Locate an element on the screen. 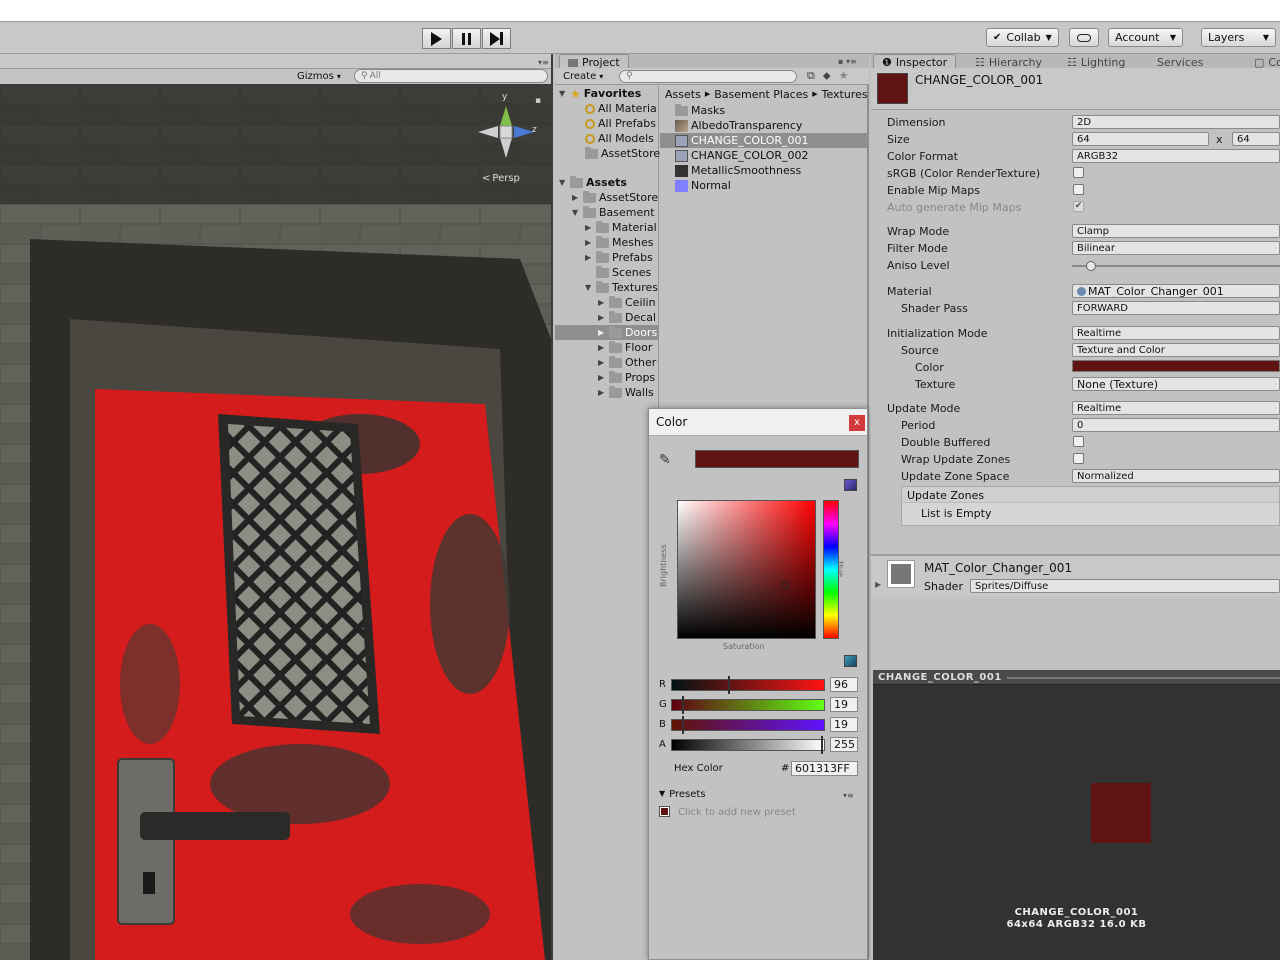 This screenshot has width=1280, height=960. slider-mode-icon is located at coordinates (850, 661).